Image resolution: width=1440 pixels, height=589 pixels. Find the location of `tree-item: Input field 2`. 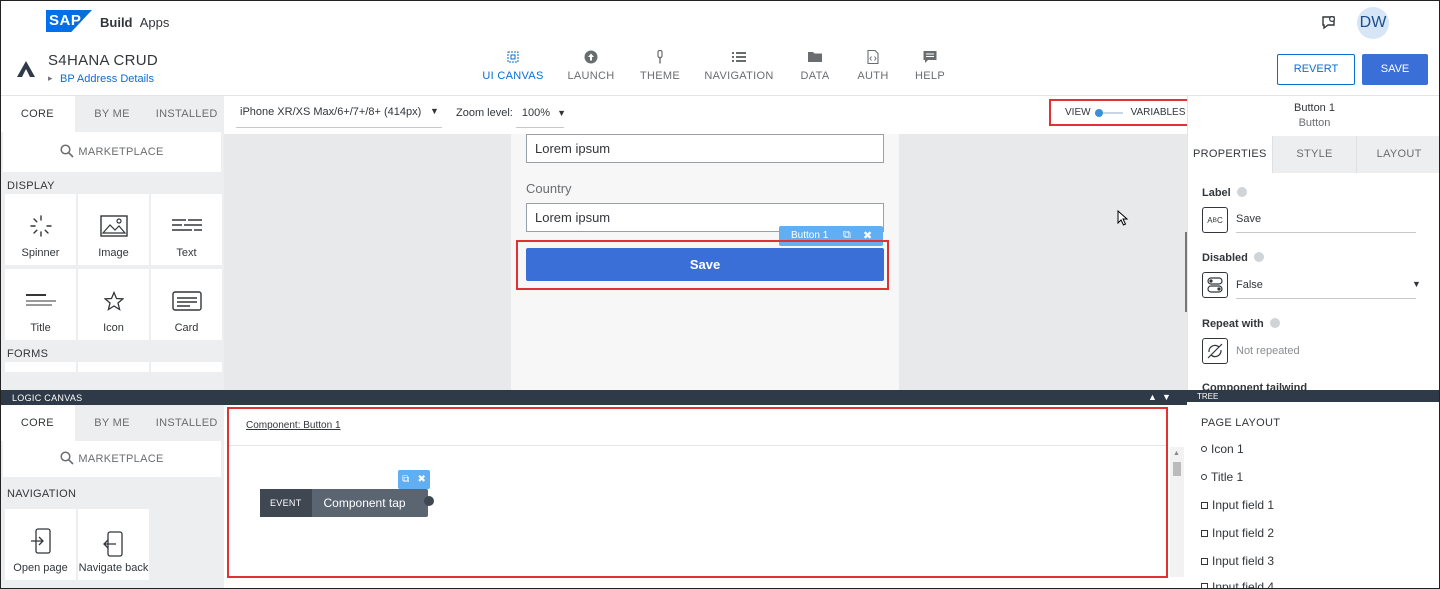

tree-item: Input field 2 is located at coordinates (1237, 533).